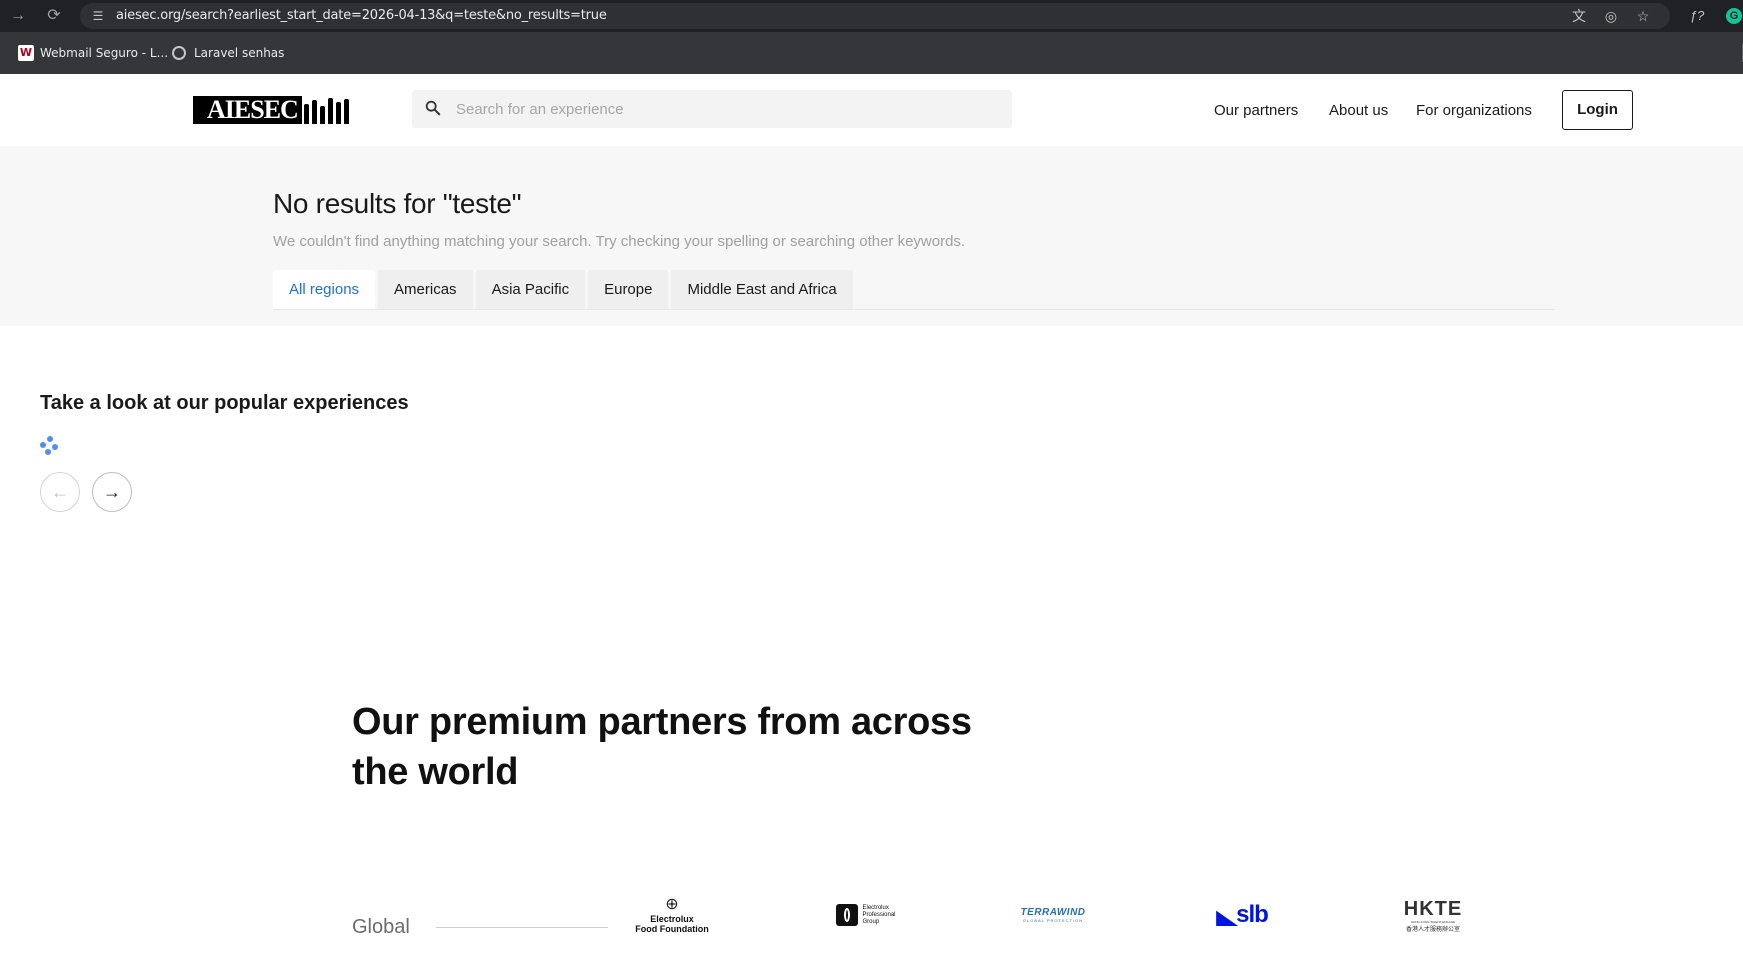 This screenshot has height=975, width=1743. I want to click on tab-americas: Americas, so click(425, 290).